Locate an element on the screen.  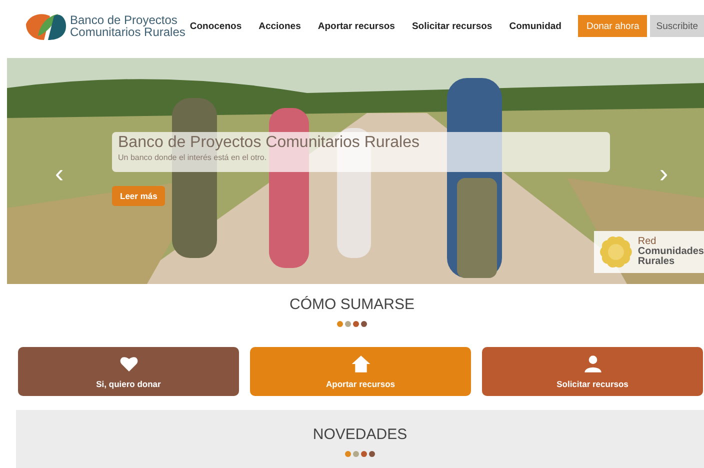
nav-link: Aportar recursos is located at coordinates (356, 26).